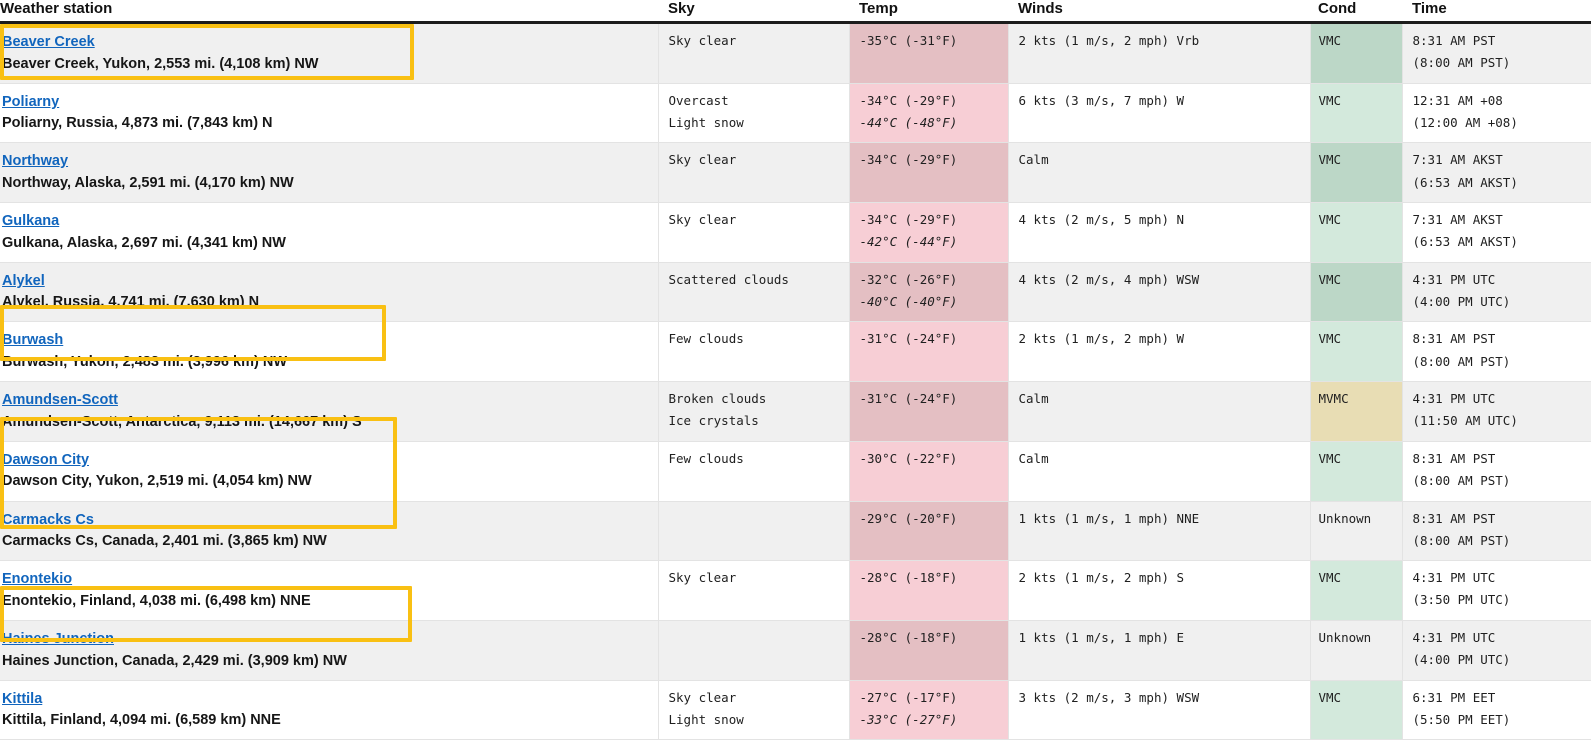  I want to click on station-link: Haines Junction, so click(58, 640).